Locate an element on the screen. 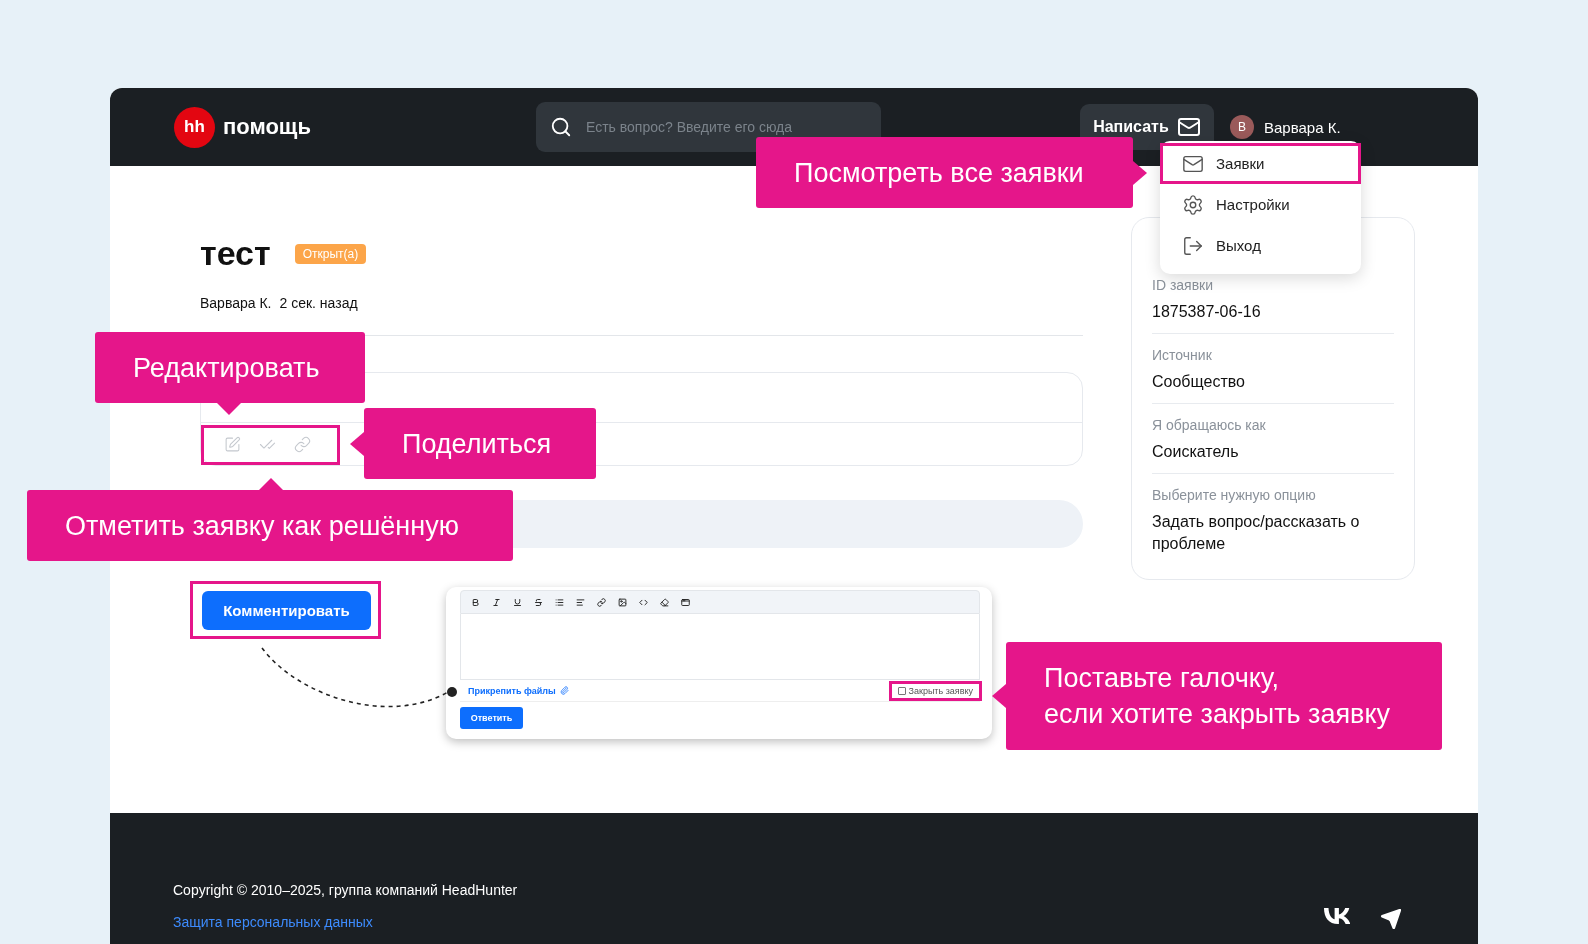  callout-tooltip: Отметить заявку как решённую is located at coordinates (270, 525).